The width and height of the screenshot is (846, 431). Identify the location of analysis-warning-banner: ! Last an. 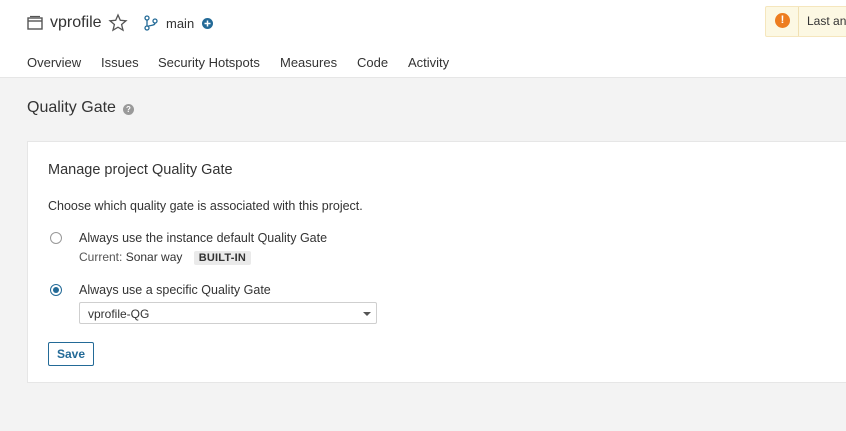
(805, 21).